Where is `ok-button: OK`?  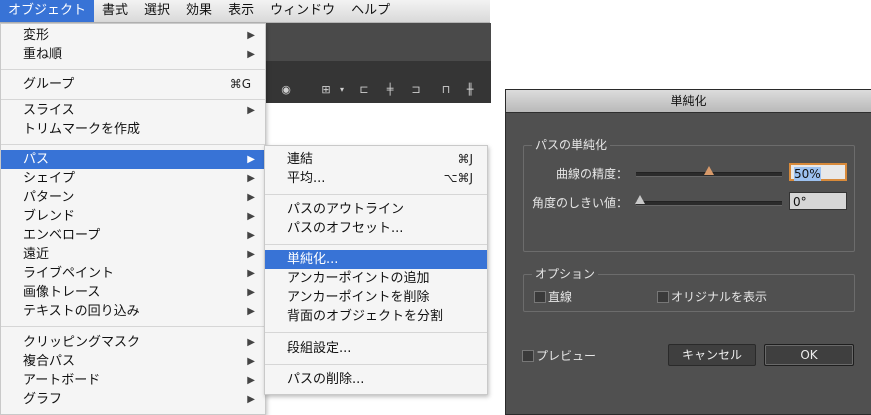 ok-button: OK is located at coordinates (809, 355).